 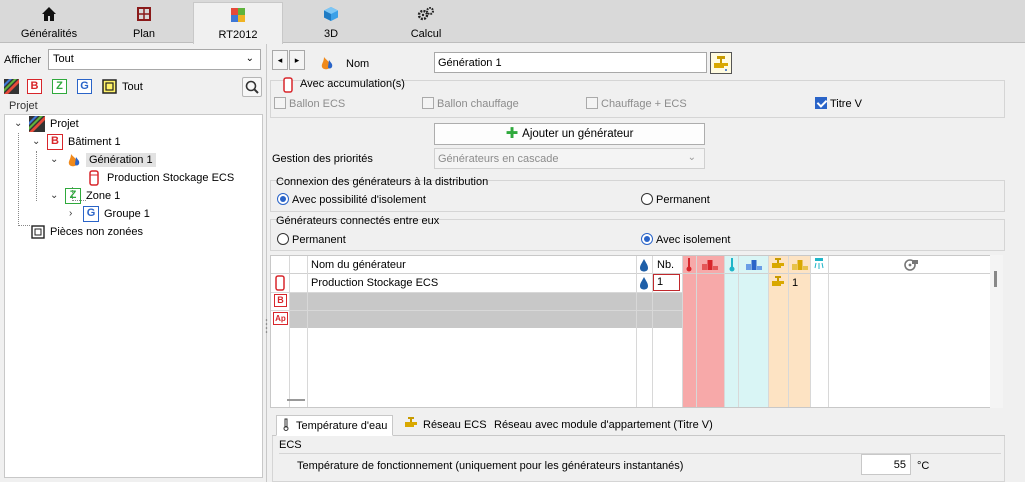 I want to click on tree-node-generation: Génération 1, so click(x=110, y=160).